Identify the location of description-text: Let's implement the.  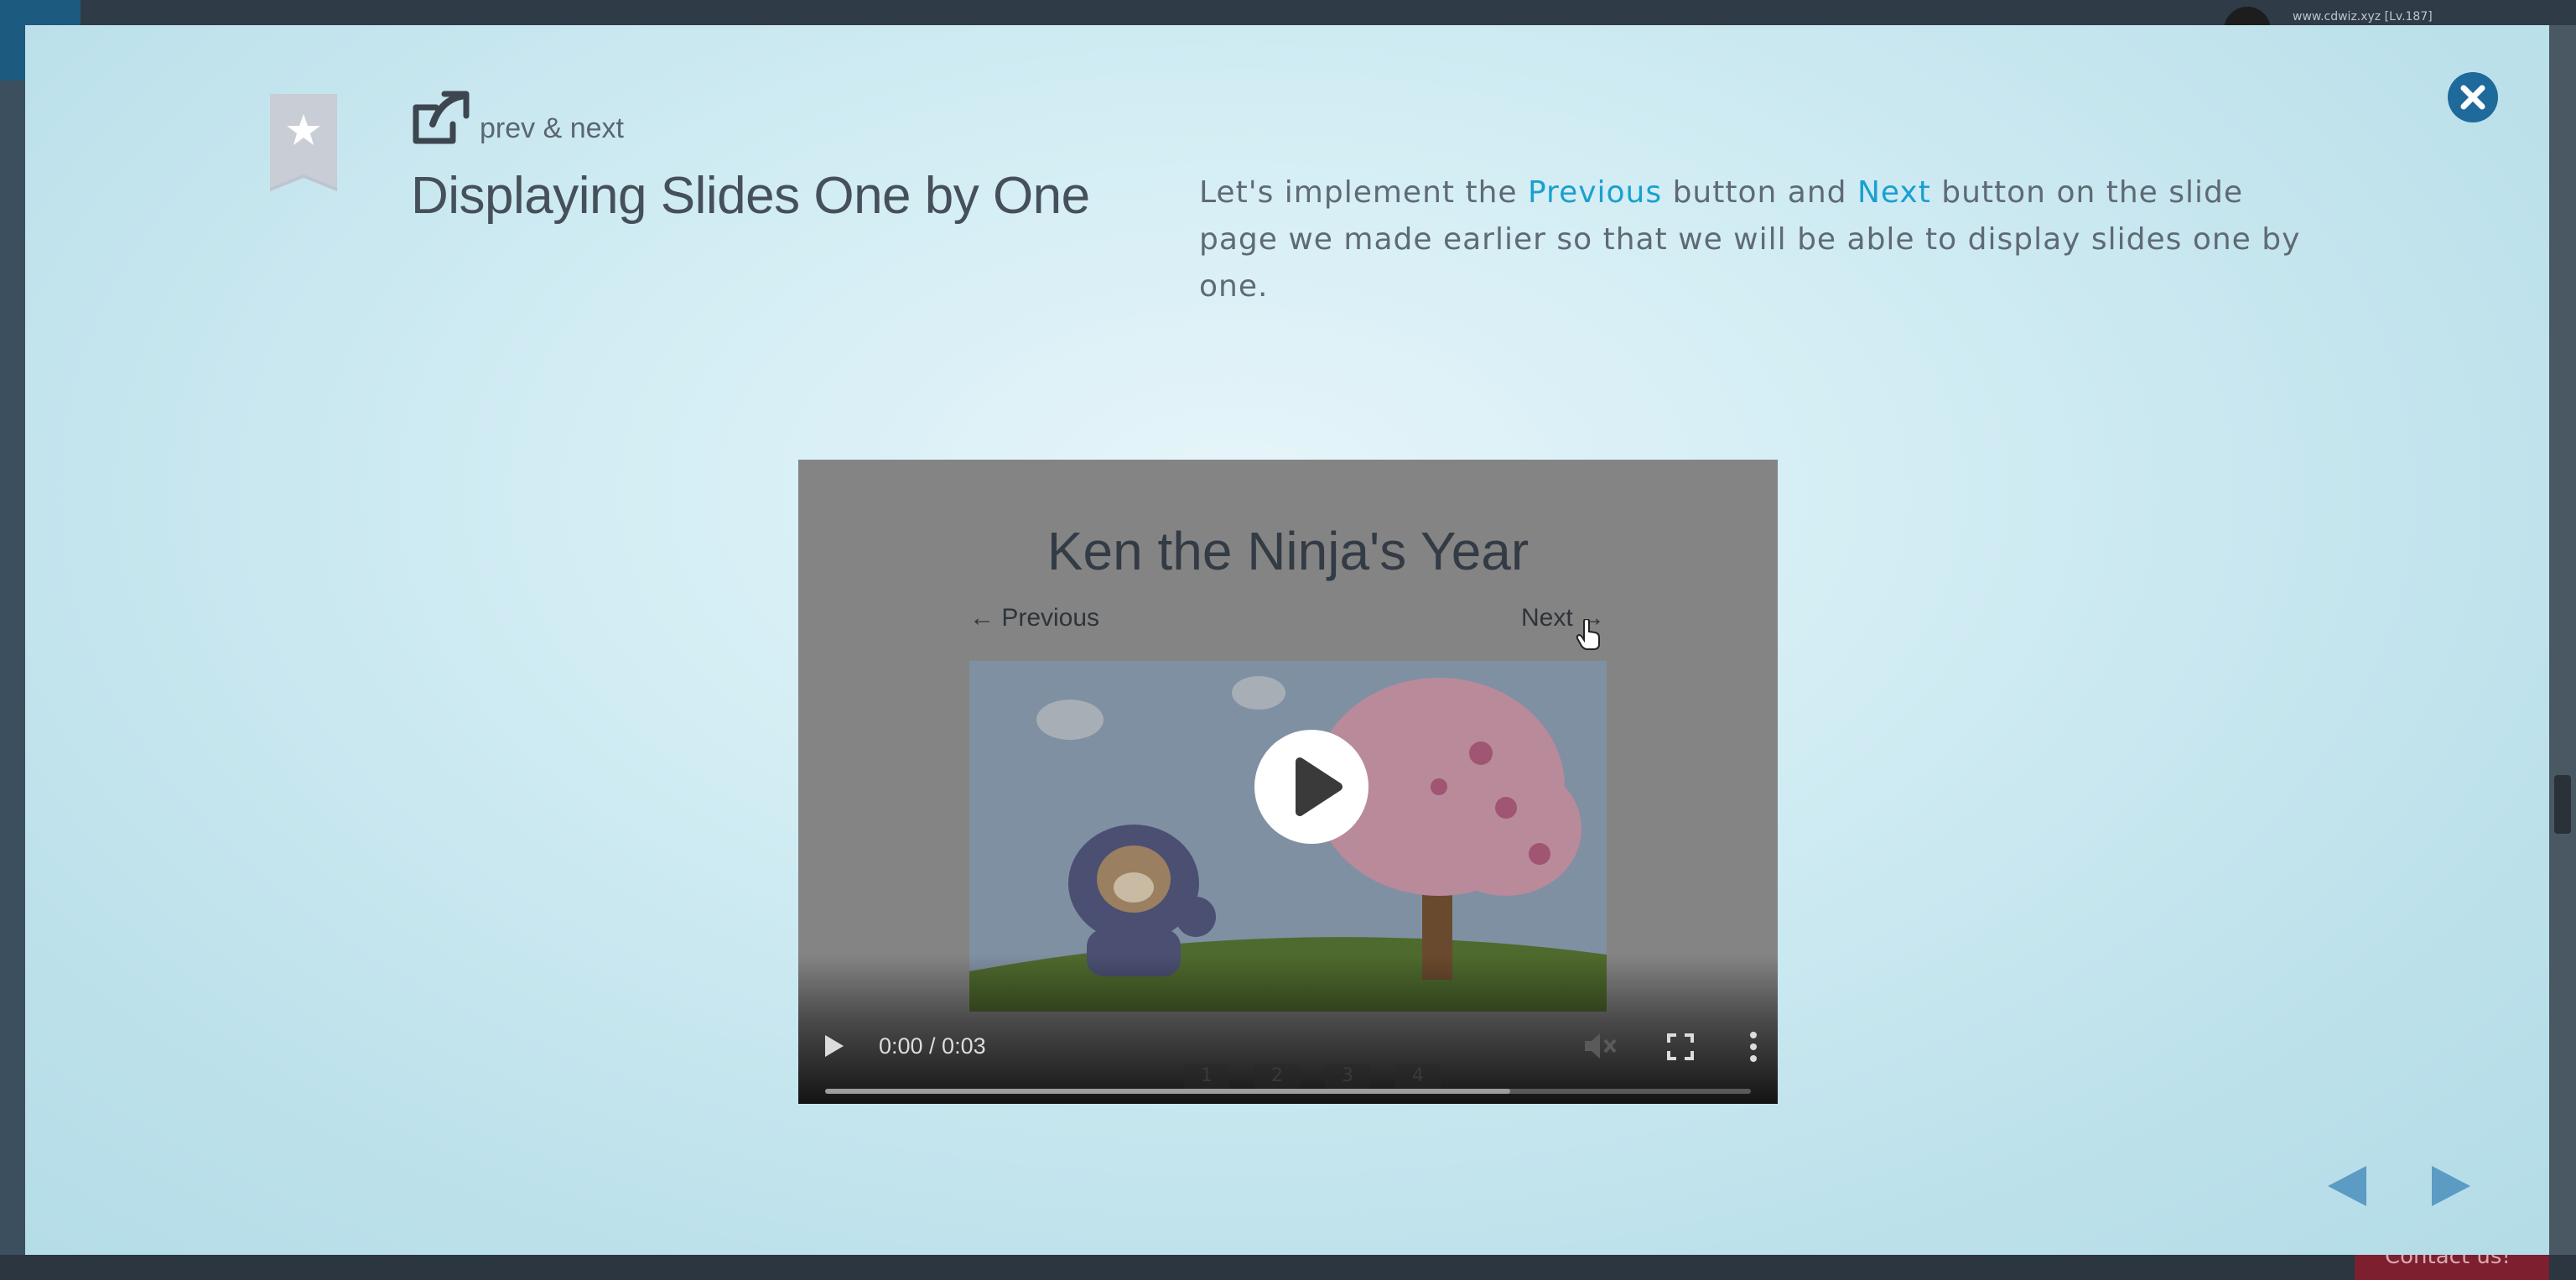
(1363, 192).